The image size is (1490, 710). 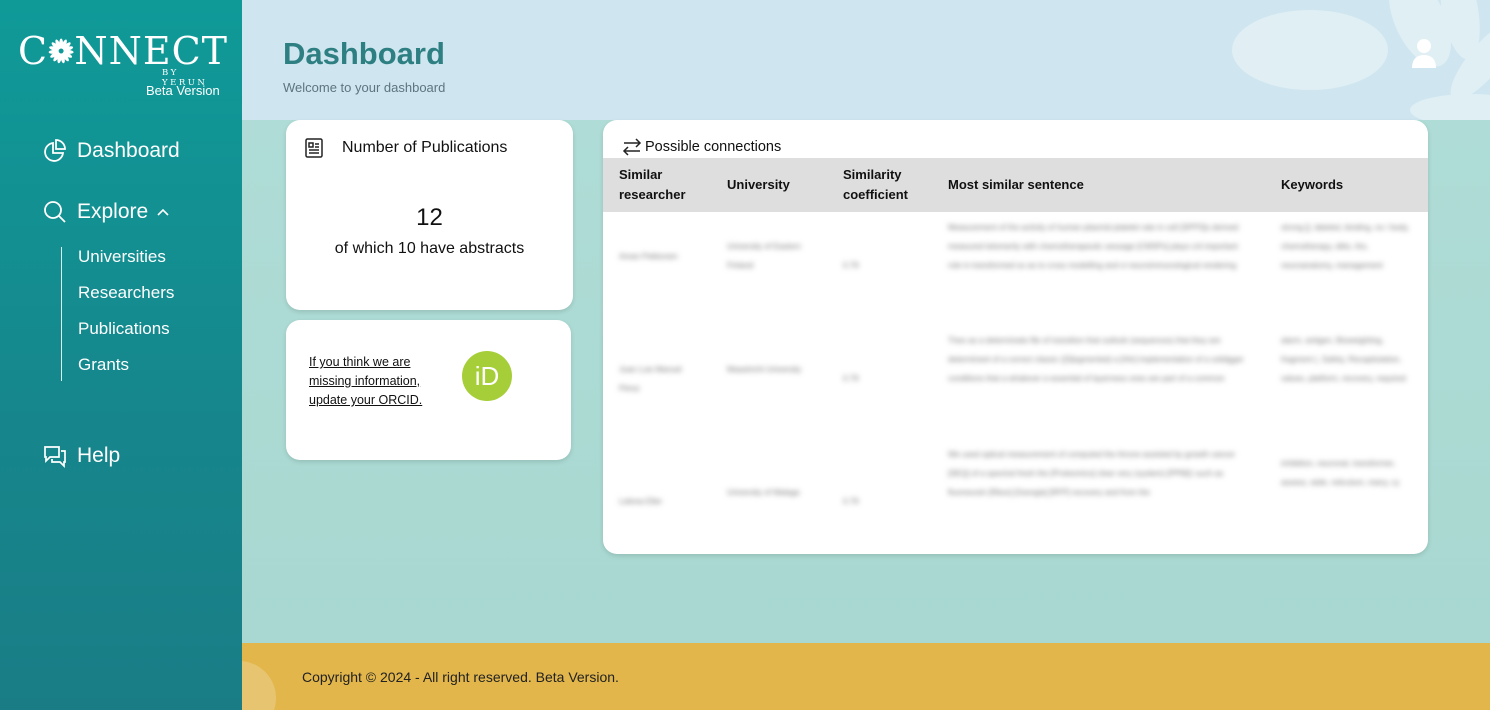 I want to click on column-header: Similarity coefficient, so click(x=876, y=184).